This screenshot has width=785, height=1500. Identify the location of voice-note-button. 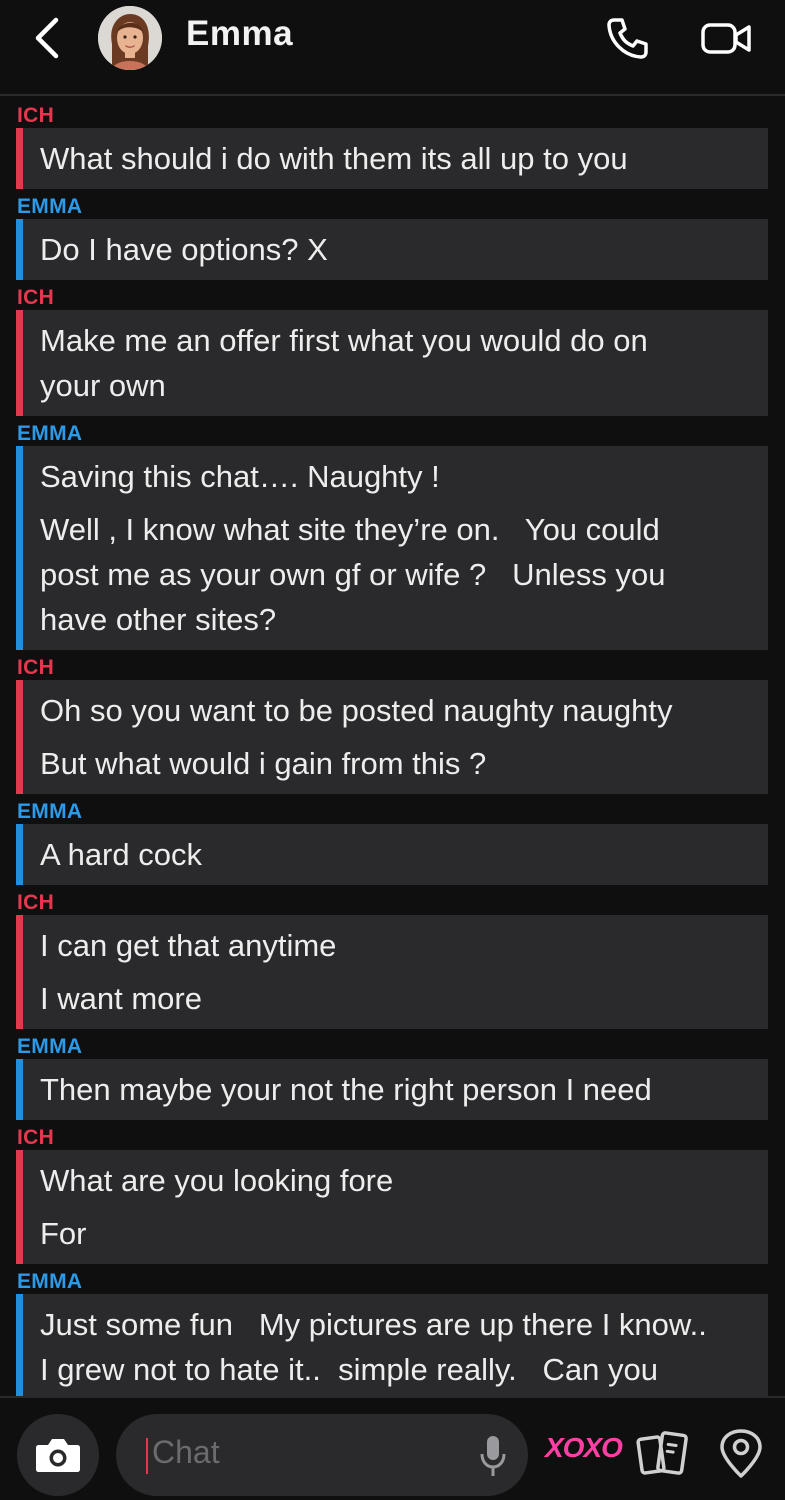
(493, 1456).